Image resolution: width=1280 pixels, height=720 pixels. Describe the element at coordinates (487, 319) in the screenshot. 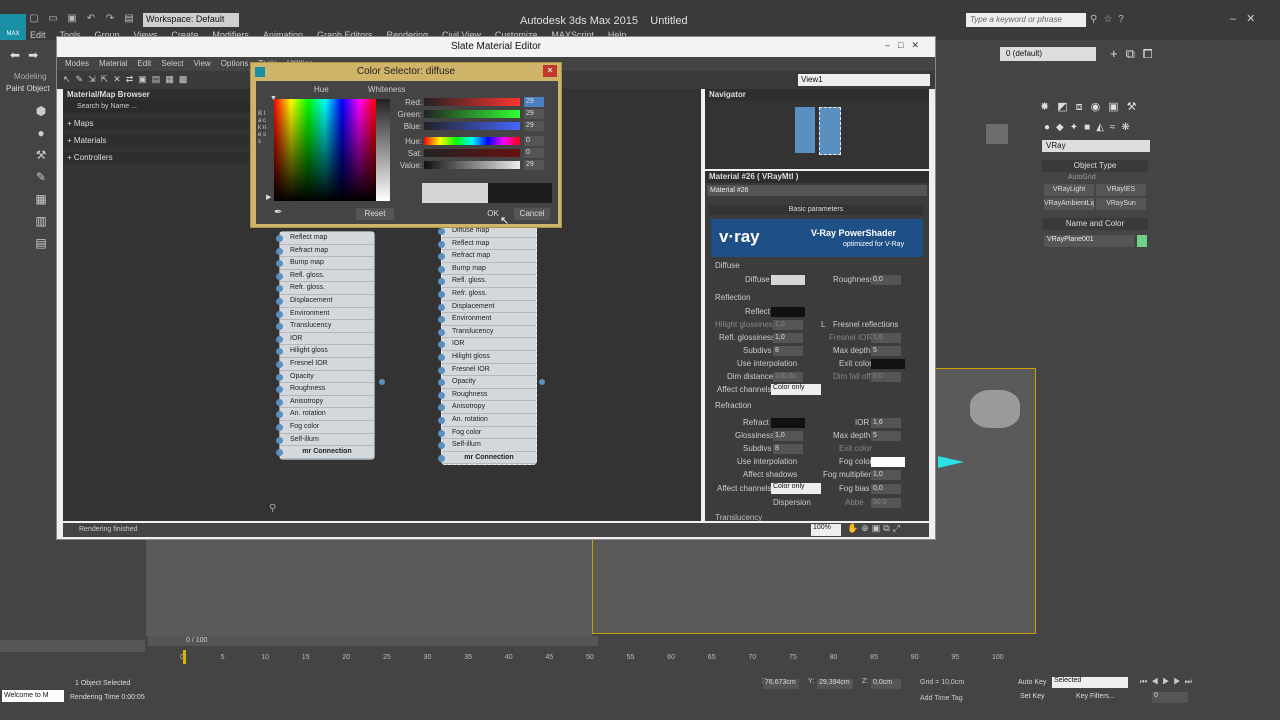

I see `node-slot: Environment` at that location.